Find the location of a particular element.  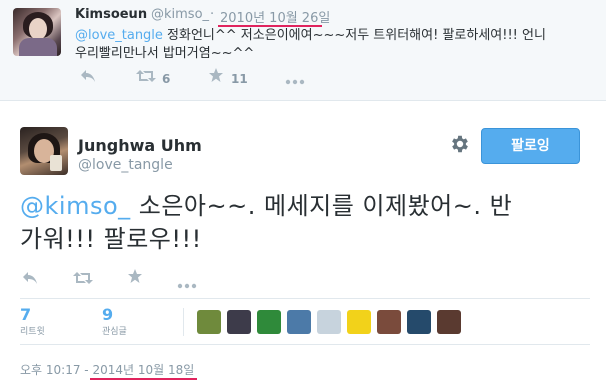

tweet-text-line1: 소은아~~. 메세지를 이제봤어~. 반 is located at coordinates (321, 206).